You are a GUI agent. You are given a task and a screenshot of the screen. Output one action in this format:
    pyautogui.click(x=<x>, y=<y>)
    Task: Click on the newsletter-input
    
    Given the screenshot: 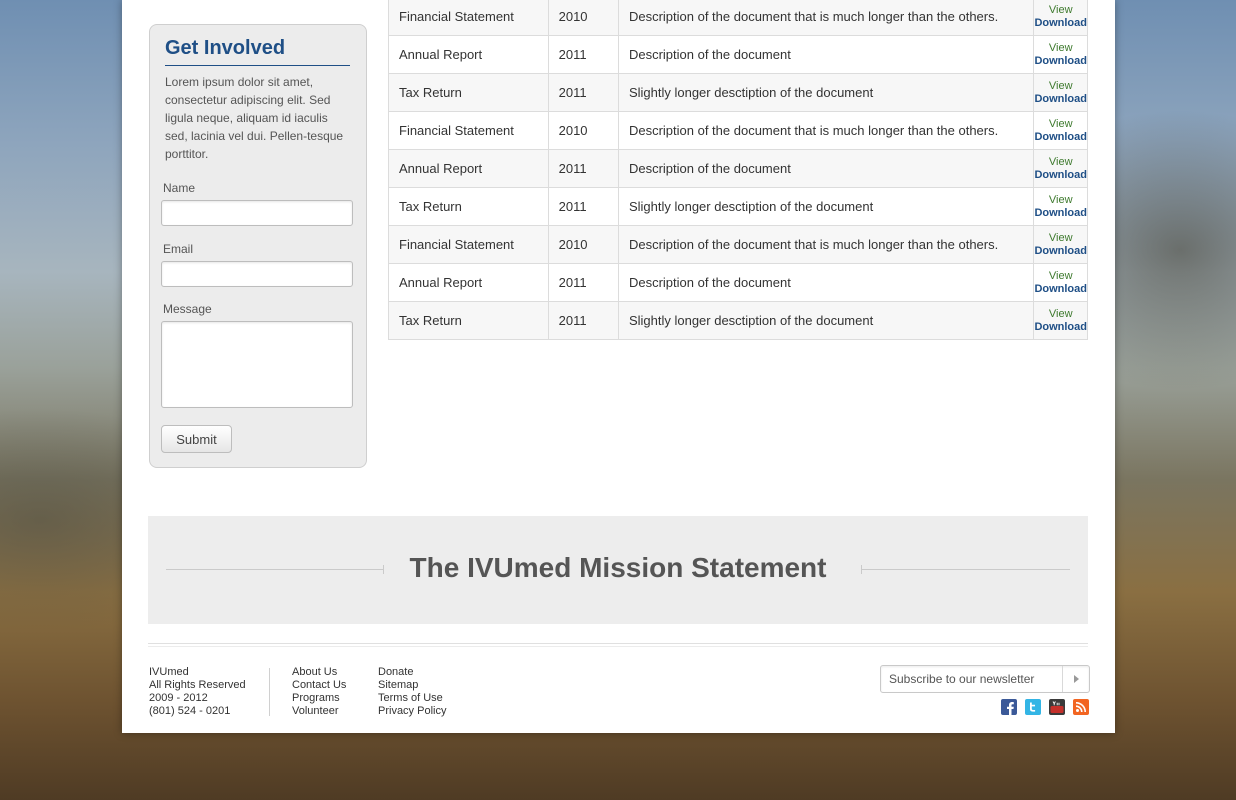 What is the action you would take?
    pyautogui.click(x=972, y=679)
    